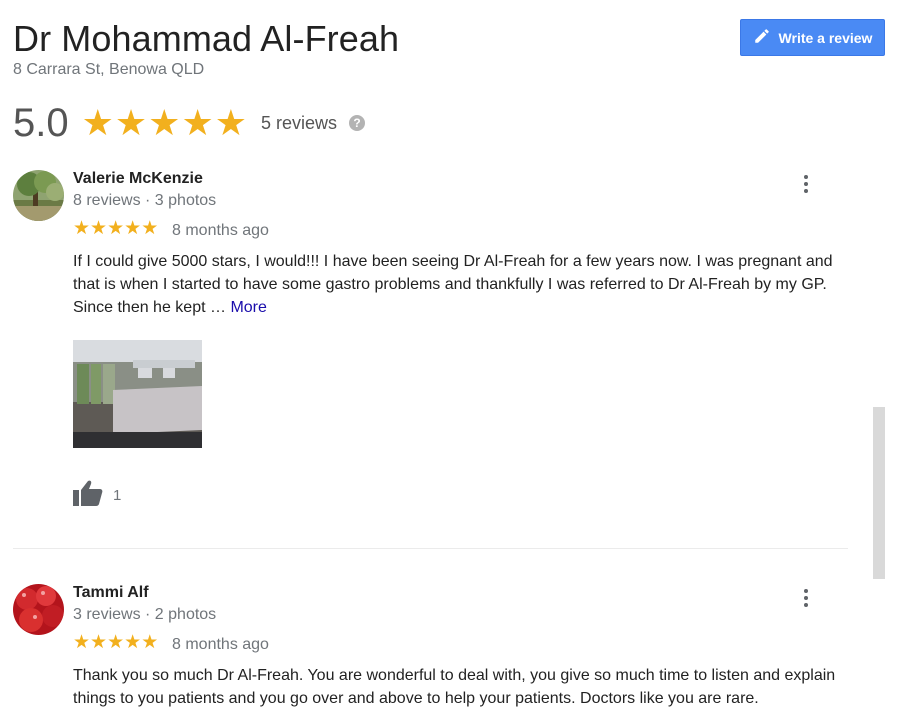 This screenshot has height=716, width=900. I want to click on scrollbar, so click(879, 493).